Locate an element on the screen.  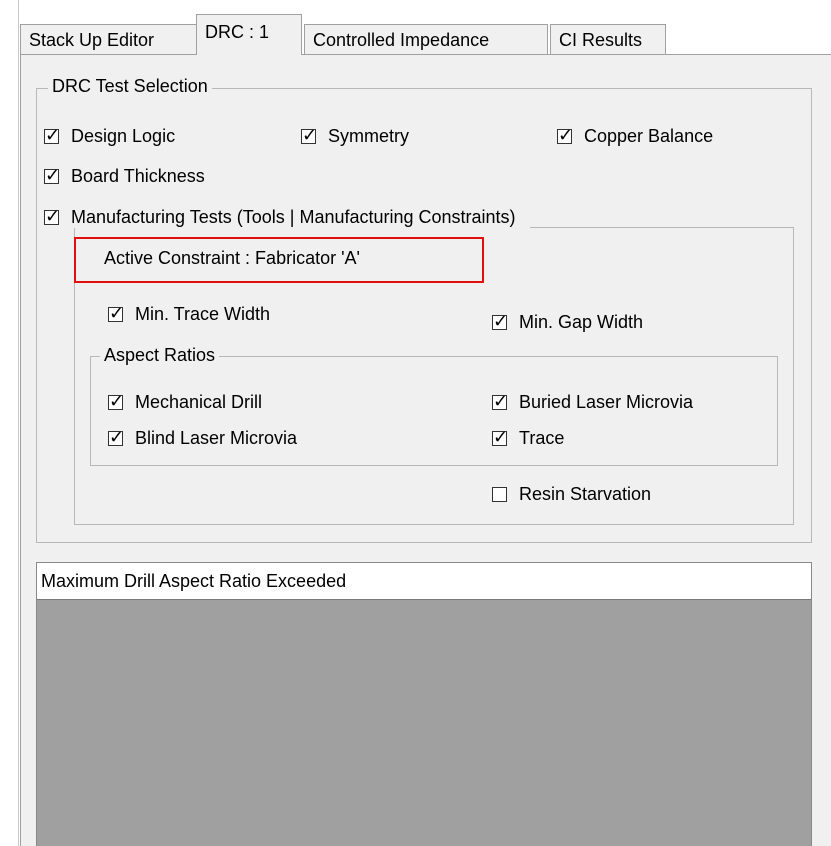
symmetry-checkbox: ✓ Symmetry is located at coordinates (355, 136).